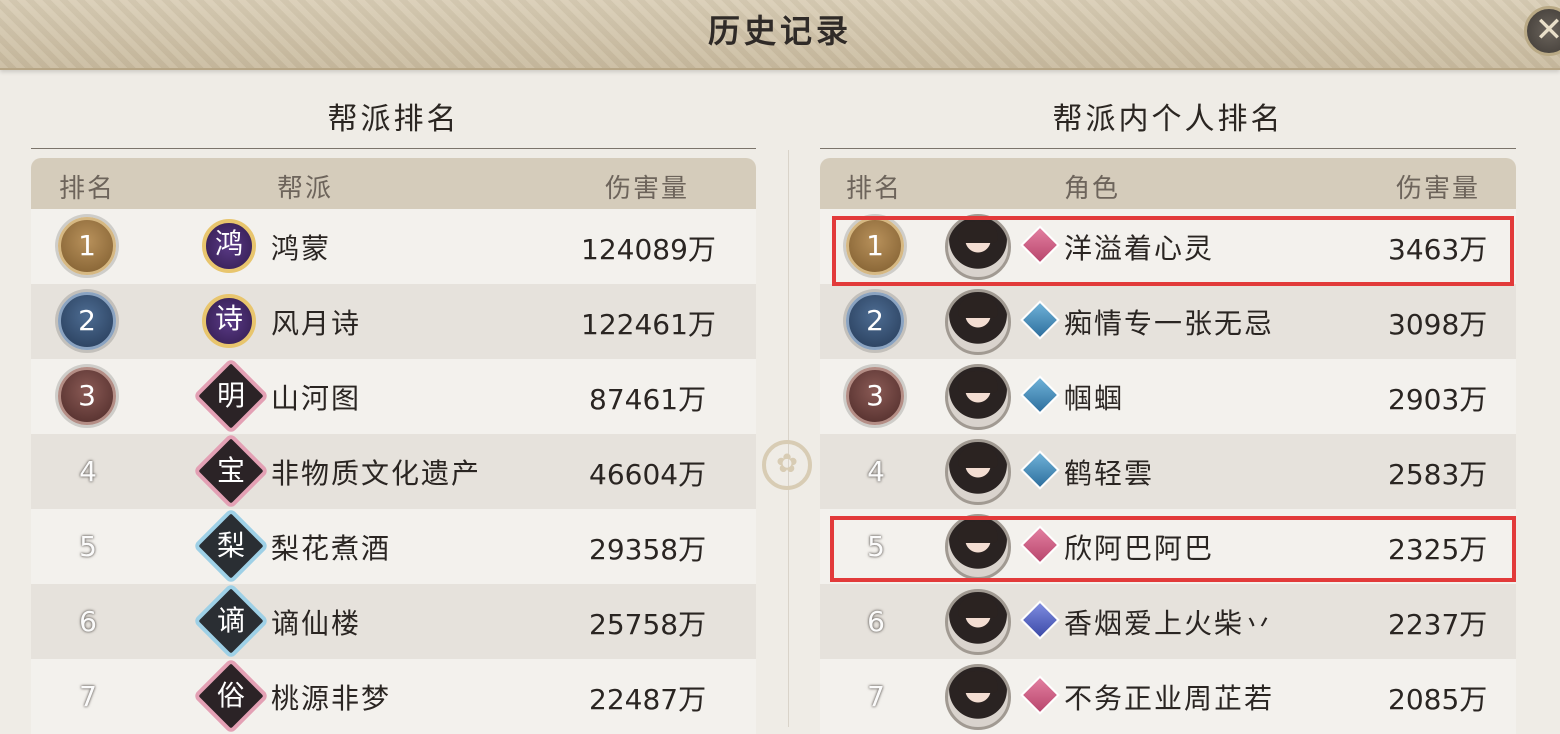 Image resolution: width=1560 pixels, height=734 pixels. What do you see at coordinates (331, 698) in the screenshot?
I see `guild-name: 桃源非梦` at bounding box center [331, 698].